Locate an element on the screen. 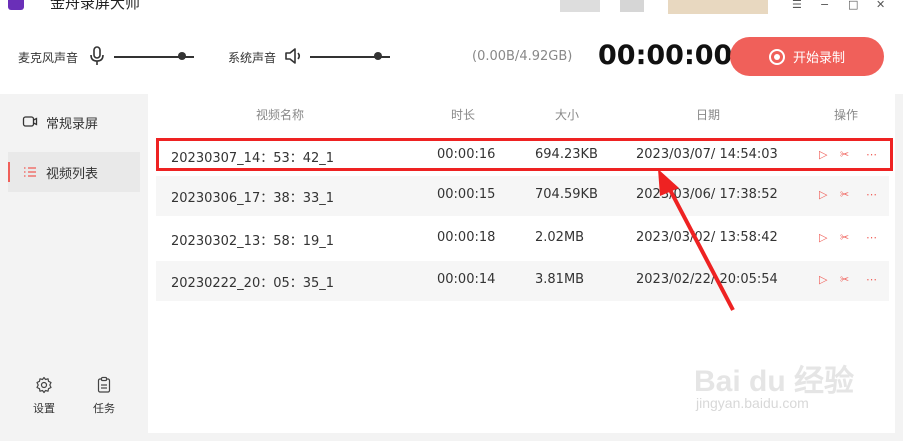 Image resolution: width=903 pixels, height=441 pixels. title-bar: 金舟录屏大师 ☰ − □ ✕ is located at coordinates (451, 7).